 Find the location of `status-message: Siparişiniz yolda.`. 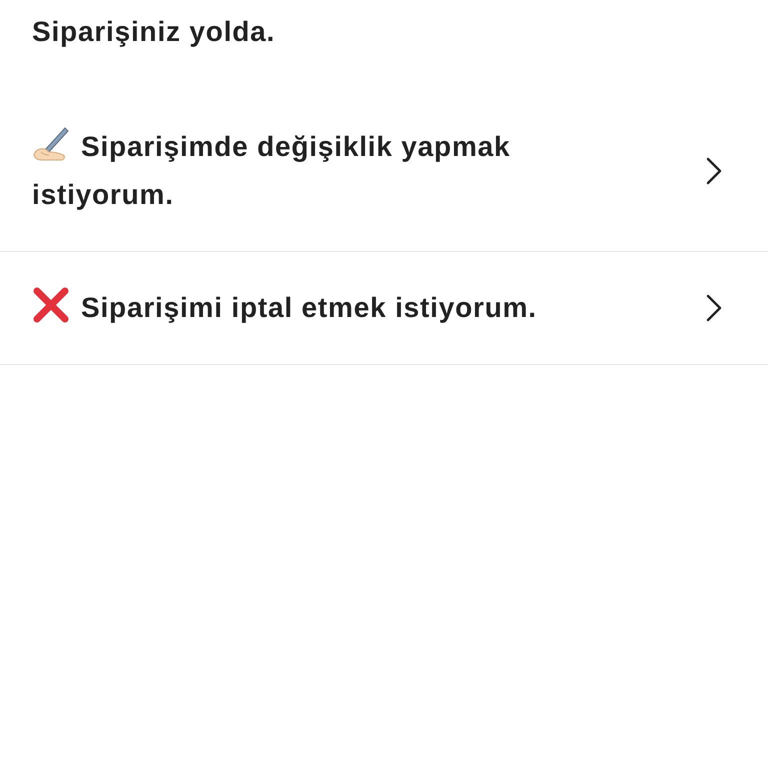

status-message: Siparişiniz yolda. is located at coordinates (154, 32).